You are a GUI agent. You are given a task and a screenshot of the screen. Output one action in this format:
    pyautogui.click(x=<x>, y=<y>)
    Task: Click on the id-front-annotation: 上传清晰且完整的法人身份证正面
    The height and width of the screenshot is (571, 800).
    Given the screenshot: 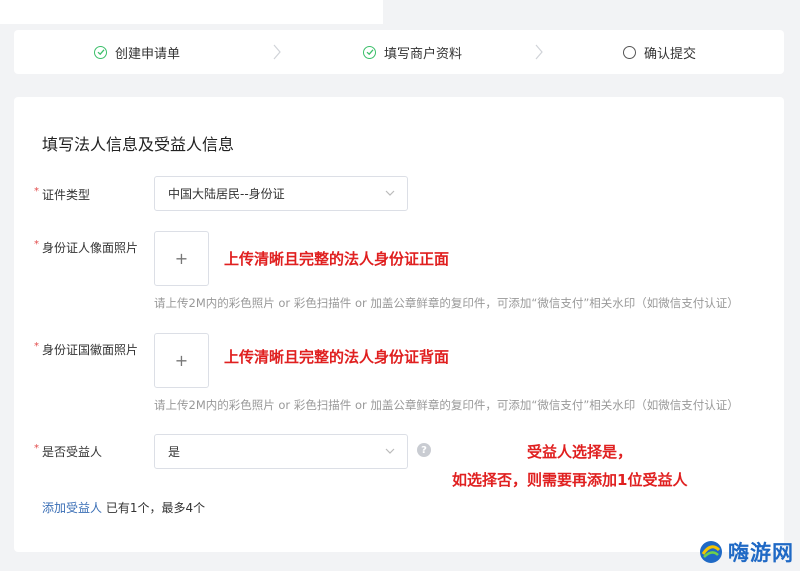 What is the action you would take?
    pyautogui.click(x=337, y=259)
    